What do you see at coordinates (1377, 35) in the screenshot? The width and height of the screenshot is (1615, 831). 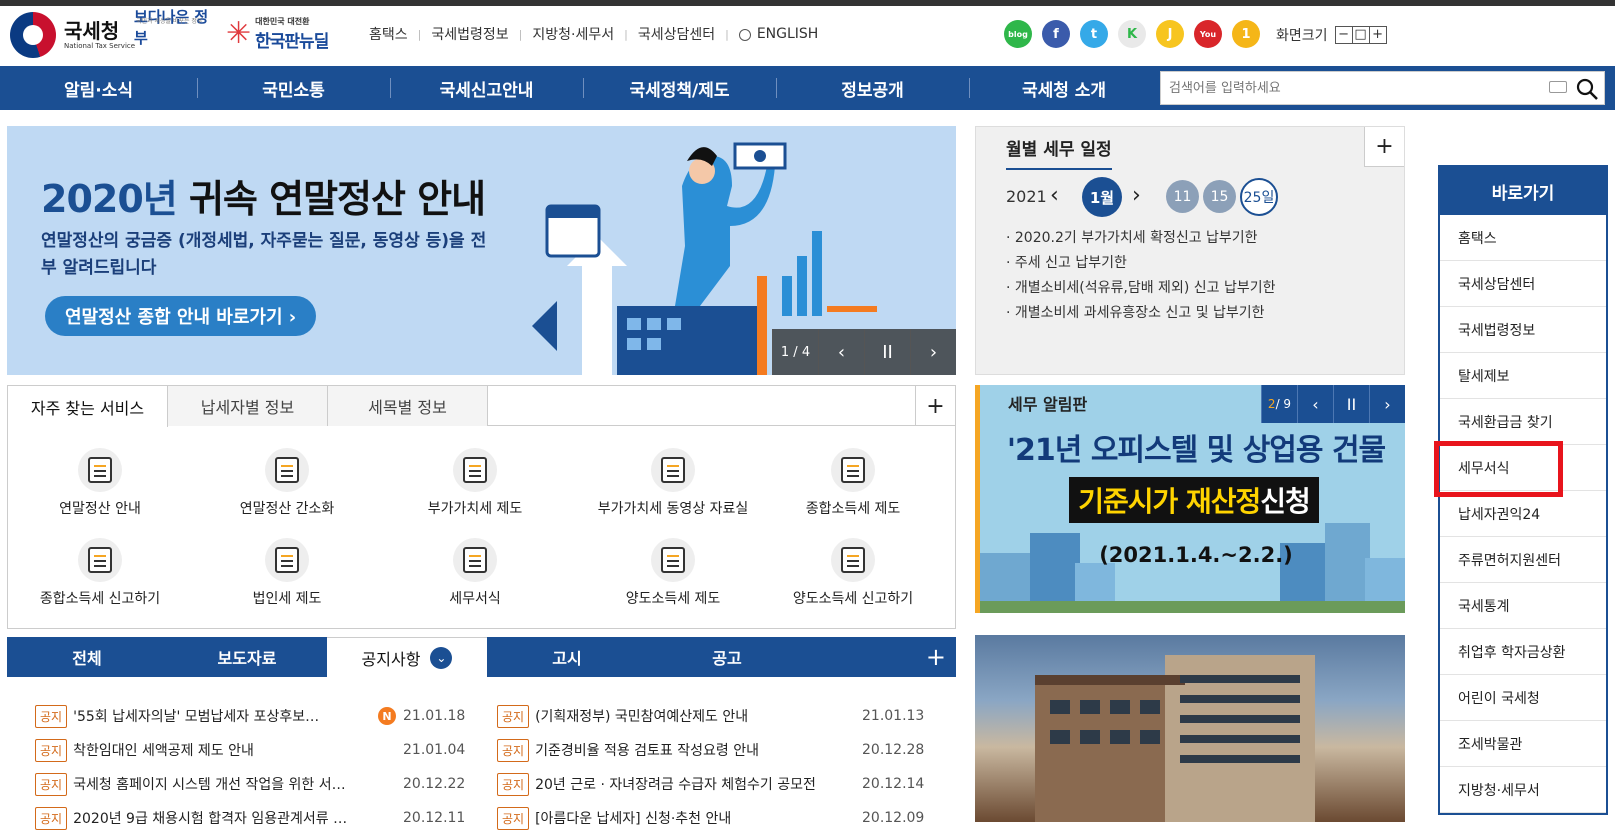 I see `font-increase-button: +` at bounding box center [1377, 35].